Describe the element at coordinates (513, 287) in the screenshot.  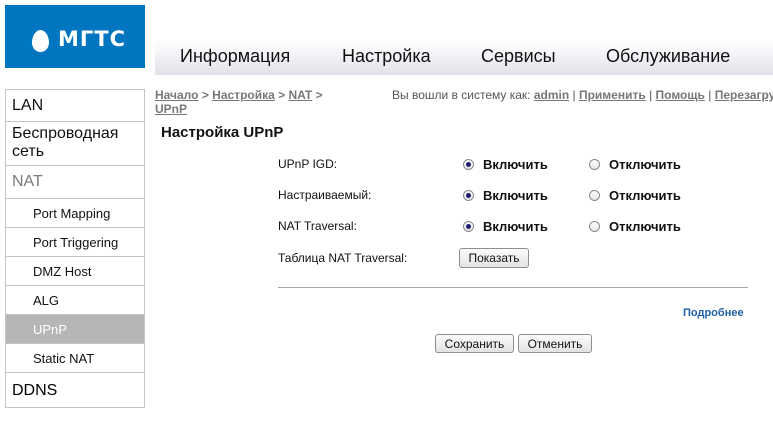
I see `divider` at that location.